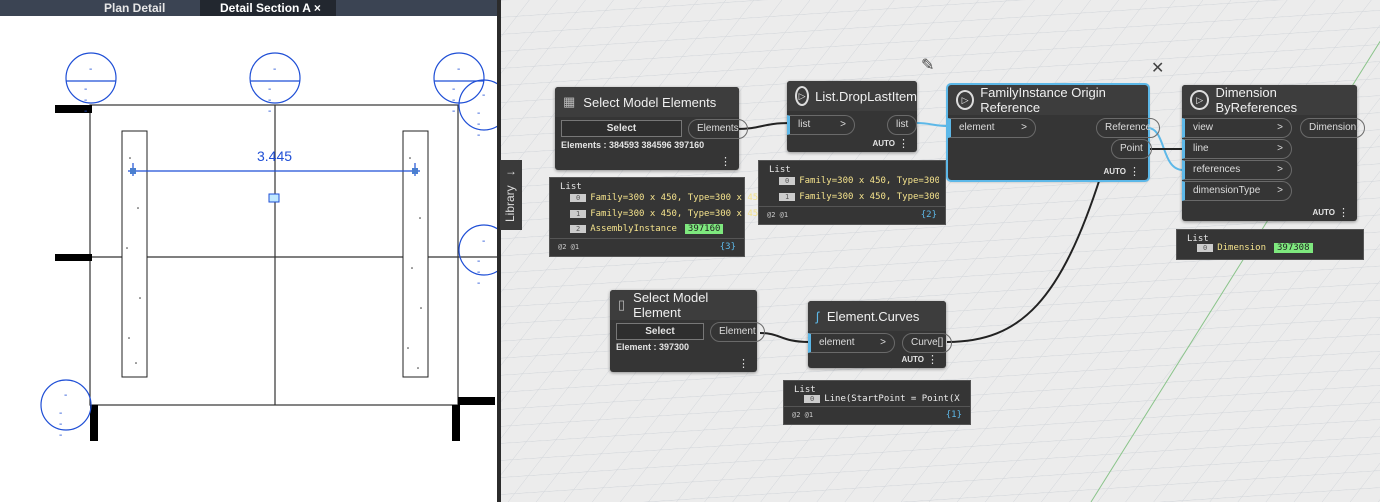 This screenshot has width=1380, height=502. Describe the element at coordinates (653, 347) in the screenshot. I see `node-info: Element : 397300` at that location.